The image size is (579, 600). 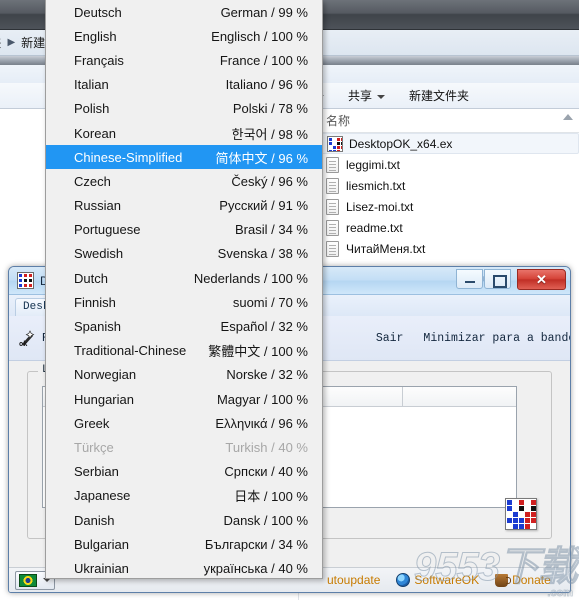 What do you see at coordinates (439, 185) in the screenshot?
I see `list-item: liesmich.txt` at bounding box center [439, 185].